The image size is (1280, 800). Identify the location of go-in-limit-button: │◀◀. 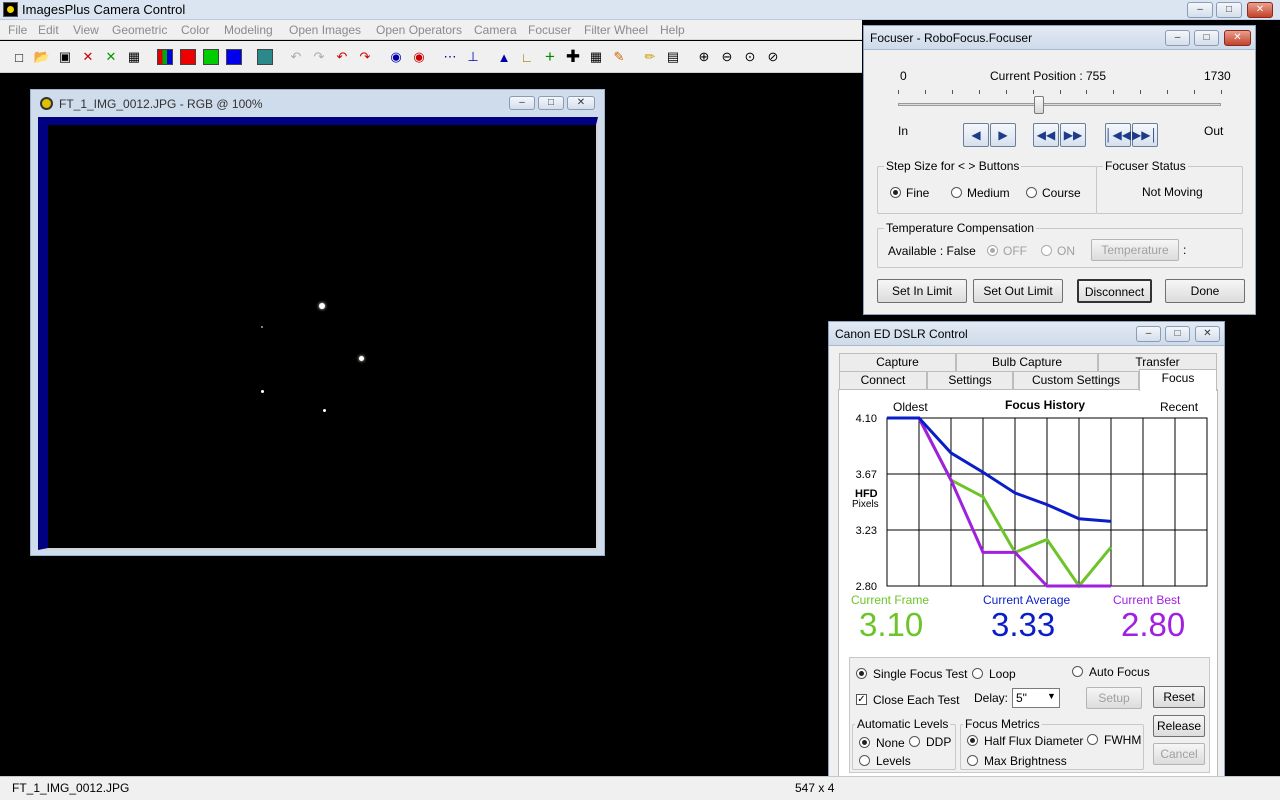
(1118, 135).